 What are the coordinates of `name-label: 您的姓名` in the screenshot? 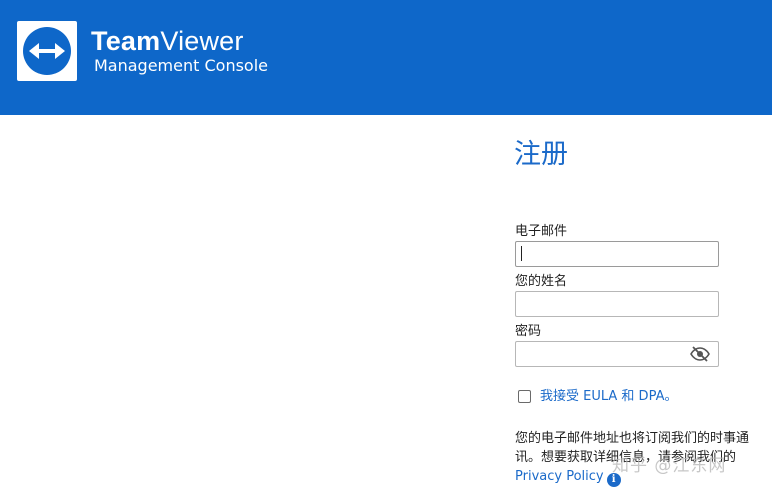 It's located at (541, 281).